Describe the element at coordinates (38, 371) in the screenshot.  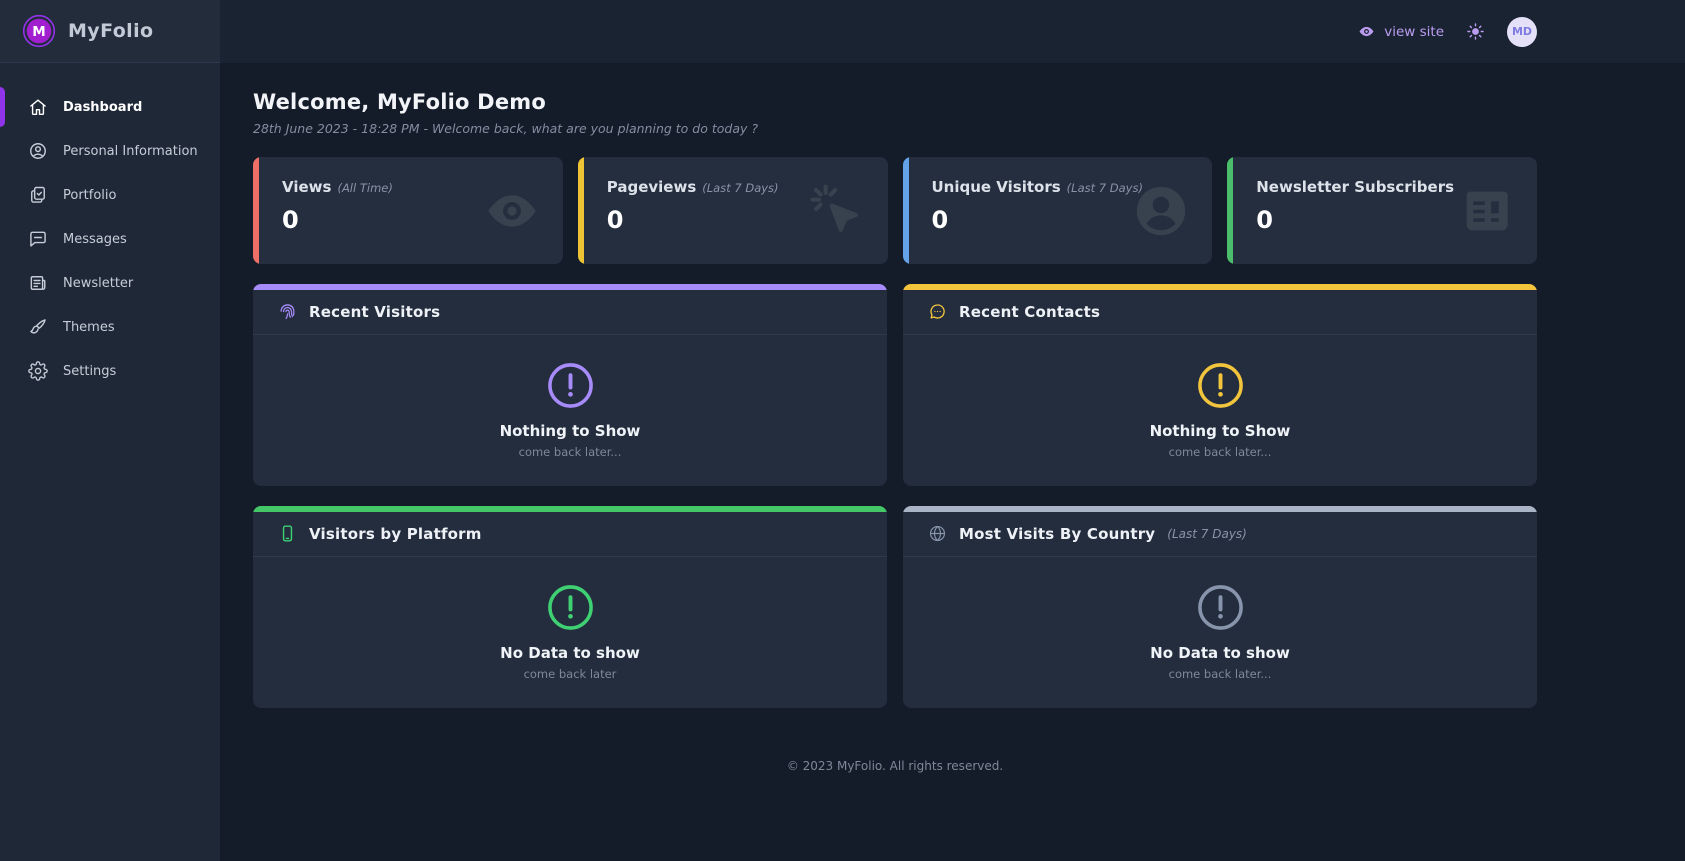
I see `gear-icon` at that location.